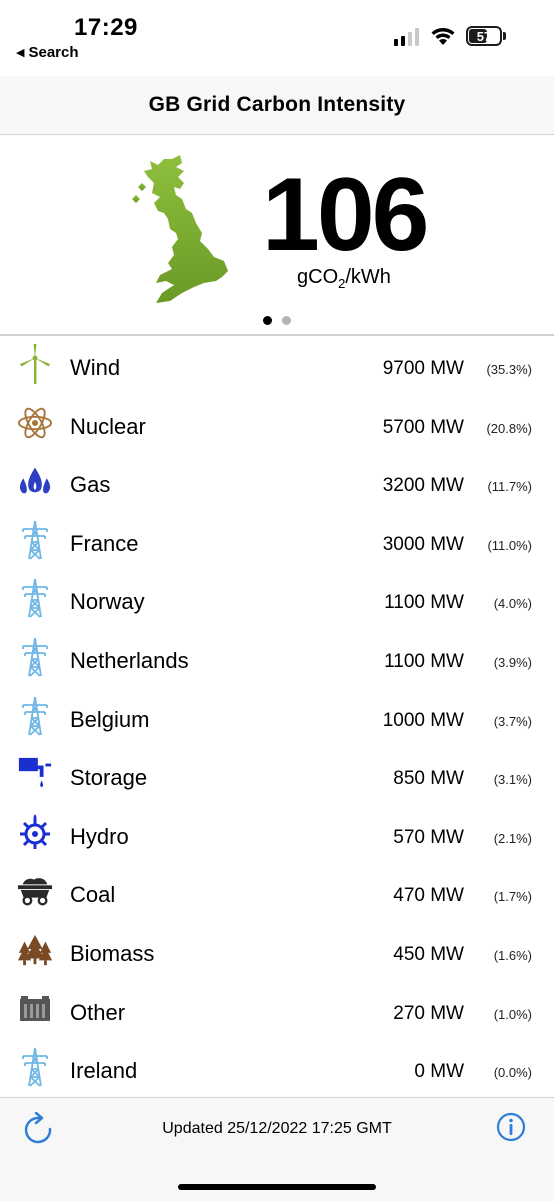 Image resolution: width=554 pixels, height=1201 pixels. Describe the element at coordinates (512, 721) in the screenshot. I see `source-percentage: (3.7%)` at that location.